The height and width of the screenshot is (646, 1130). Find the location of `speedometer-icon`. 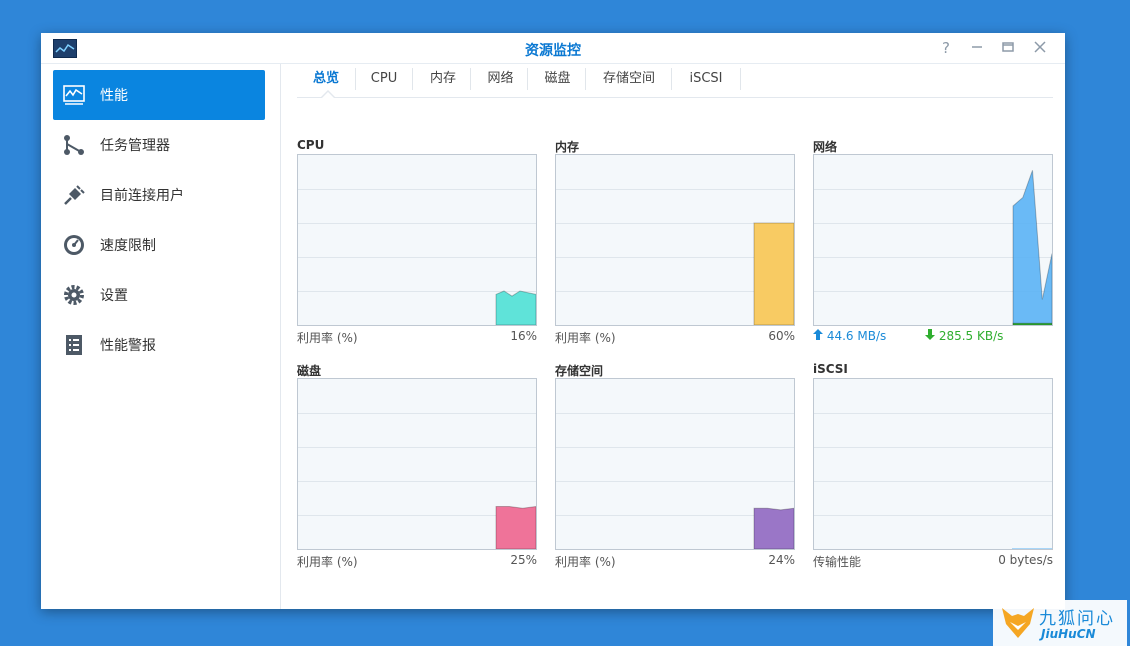

speedometer-icon is located at coordinates (74, 245).